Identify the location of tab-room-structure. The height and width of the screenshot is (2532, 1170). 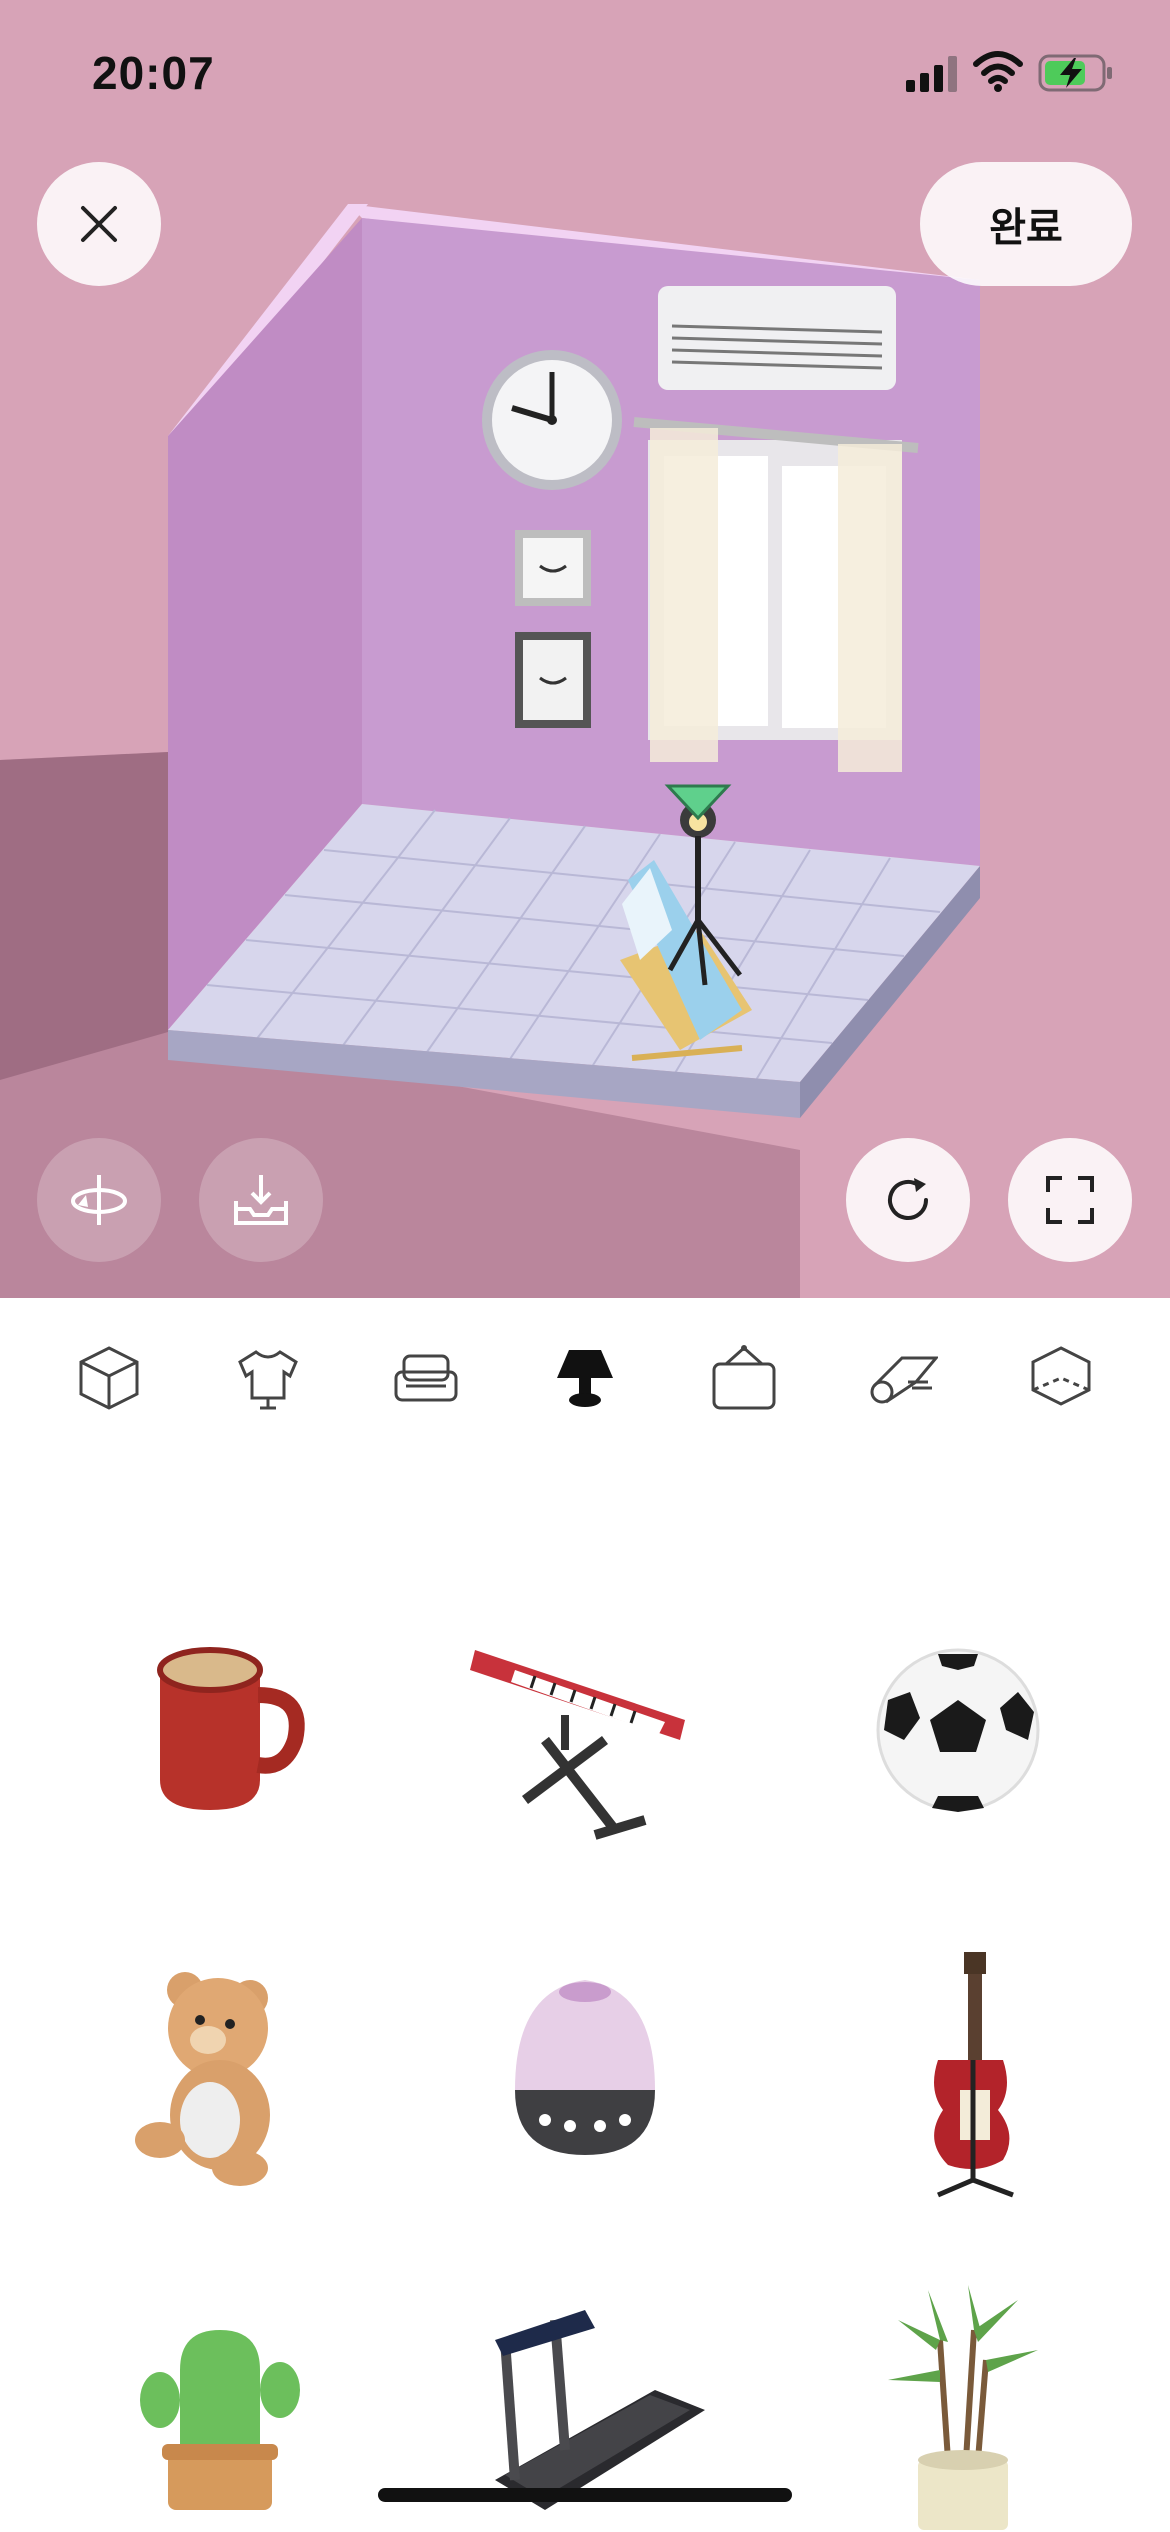
(109, 1378).